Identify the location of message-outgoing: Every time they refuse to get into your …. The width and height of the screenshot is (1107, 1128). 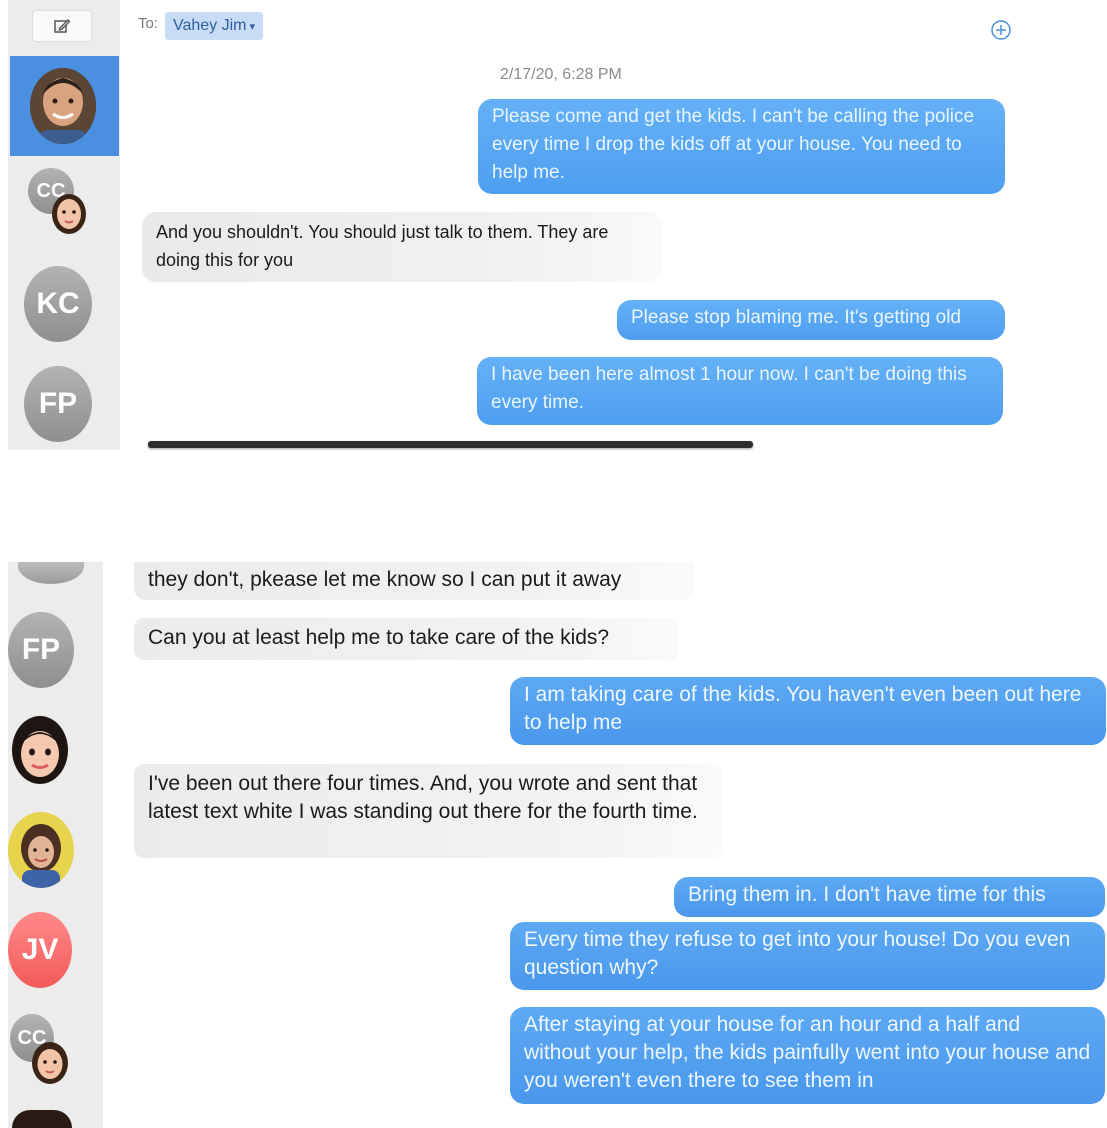
(807, 956).